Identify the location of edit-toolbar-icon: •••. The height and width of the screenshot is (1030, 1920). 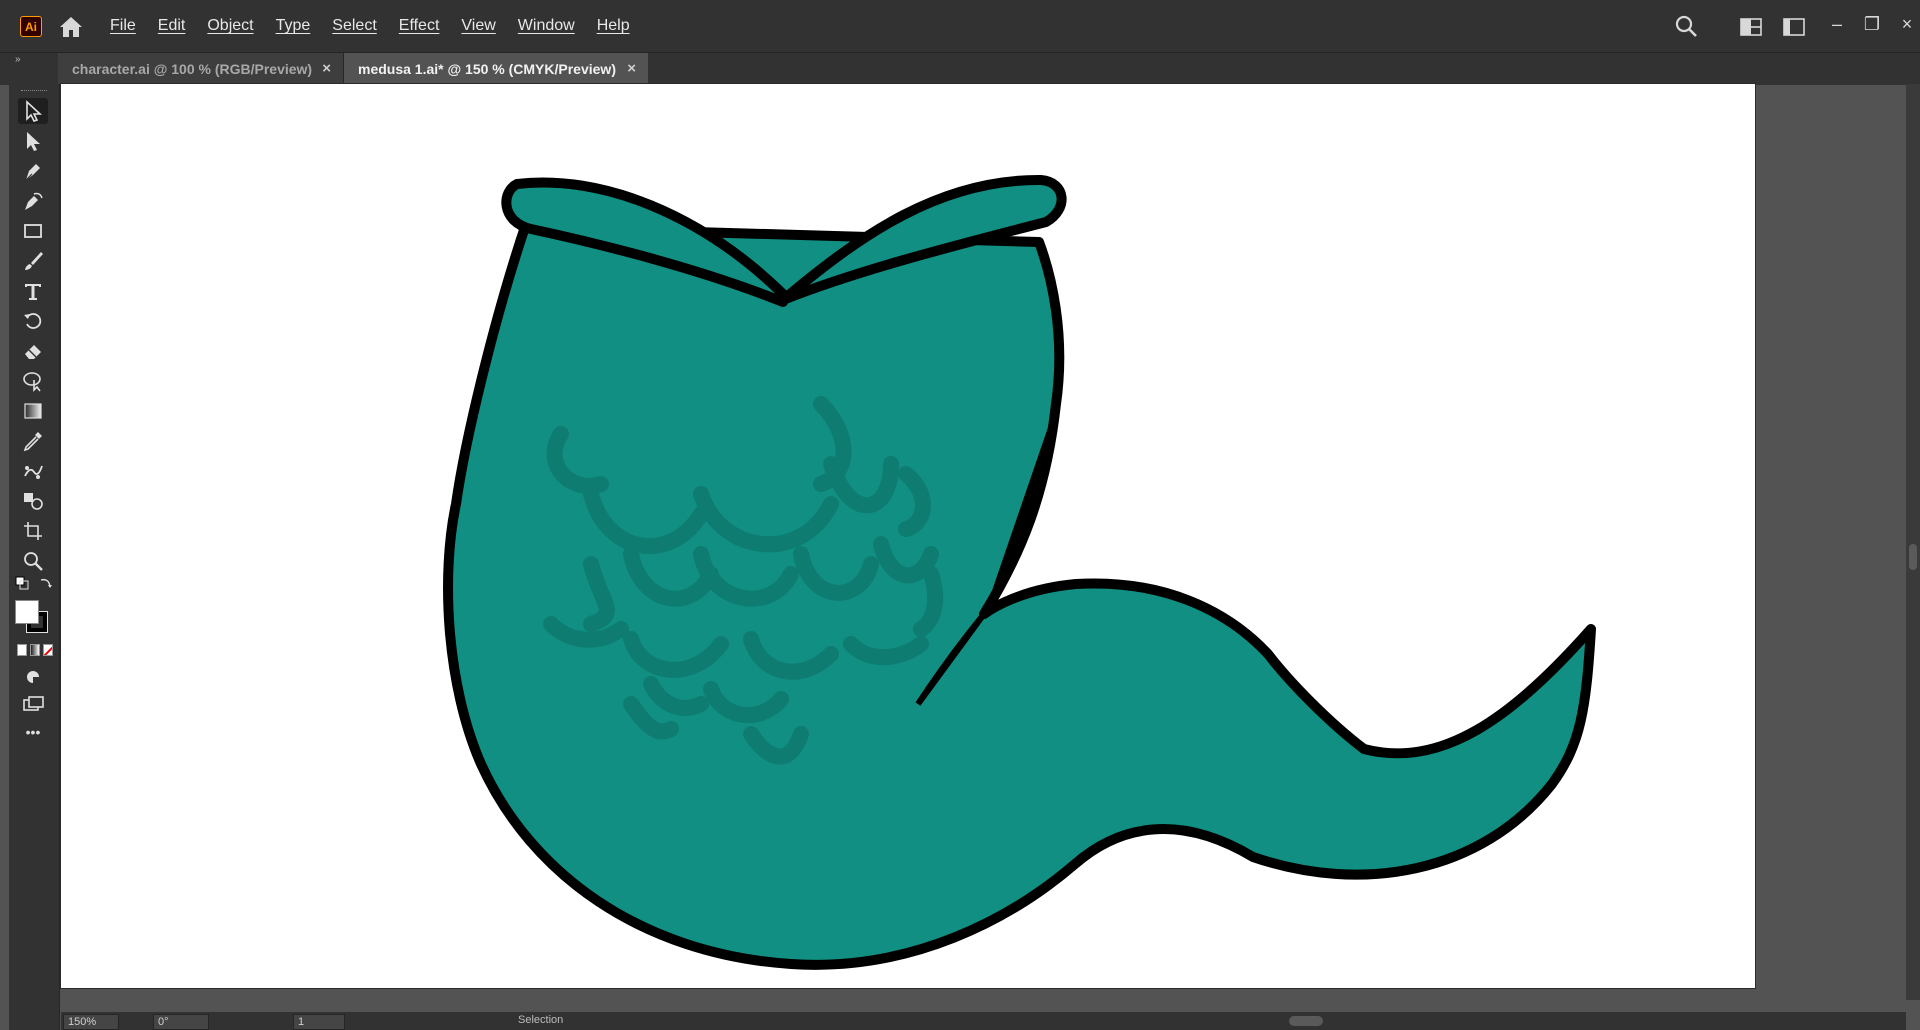
(33, 732).